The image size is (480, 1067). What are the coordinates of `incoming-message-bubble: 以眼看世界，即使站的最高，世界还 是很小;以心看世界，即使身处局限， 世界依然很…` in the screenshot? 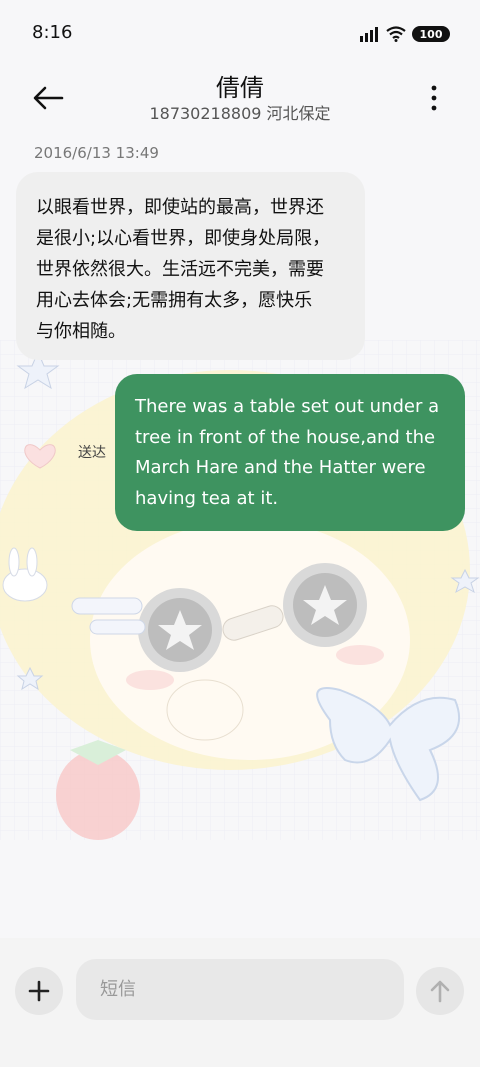 It's located at (190, 266).